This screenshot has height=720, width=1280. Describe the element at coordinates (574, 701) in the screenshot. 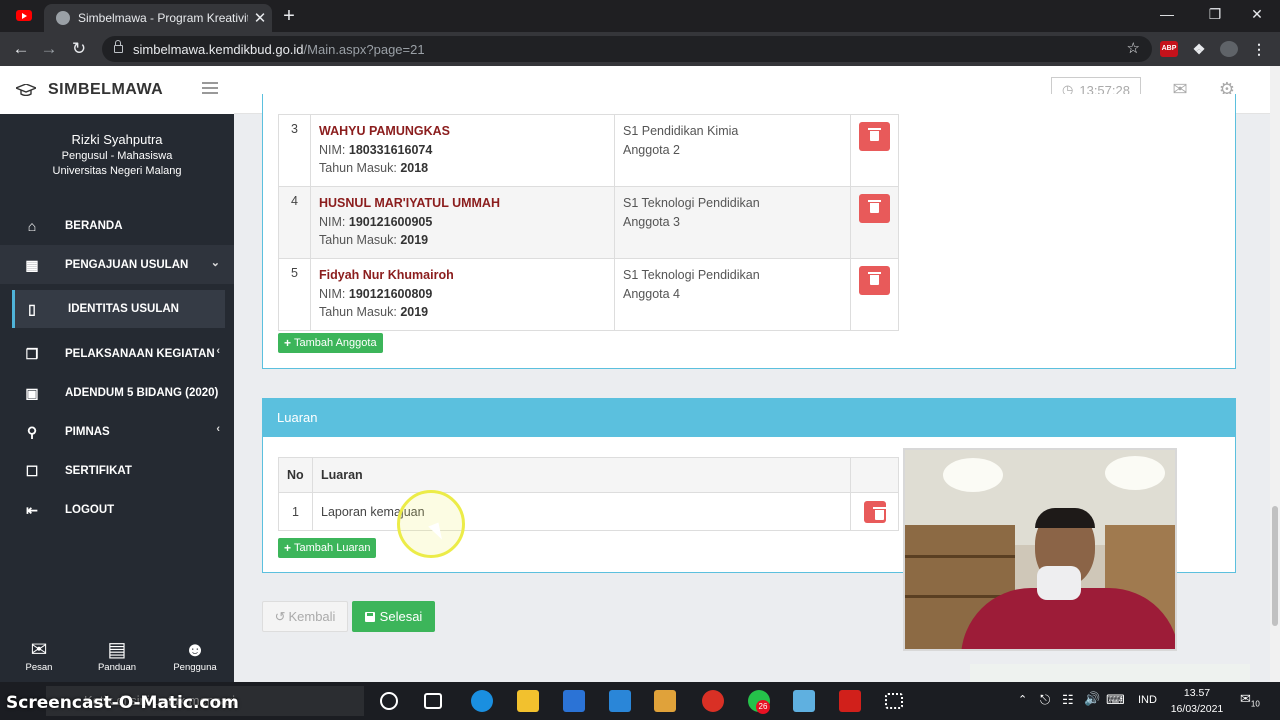

I see `store-icon` at that location.